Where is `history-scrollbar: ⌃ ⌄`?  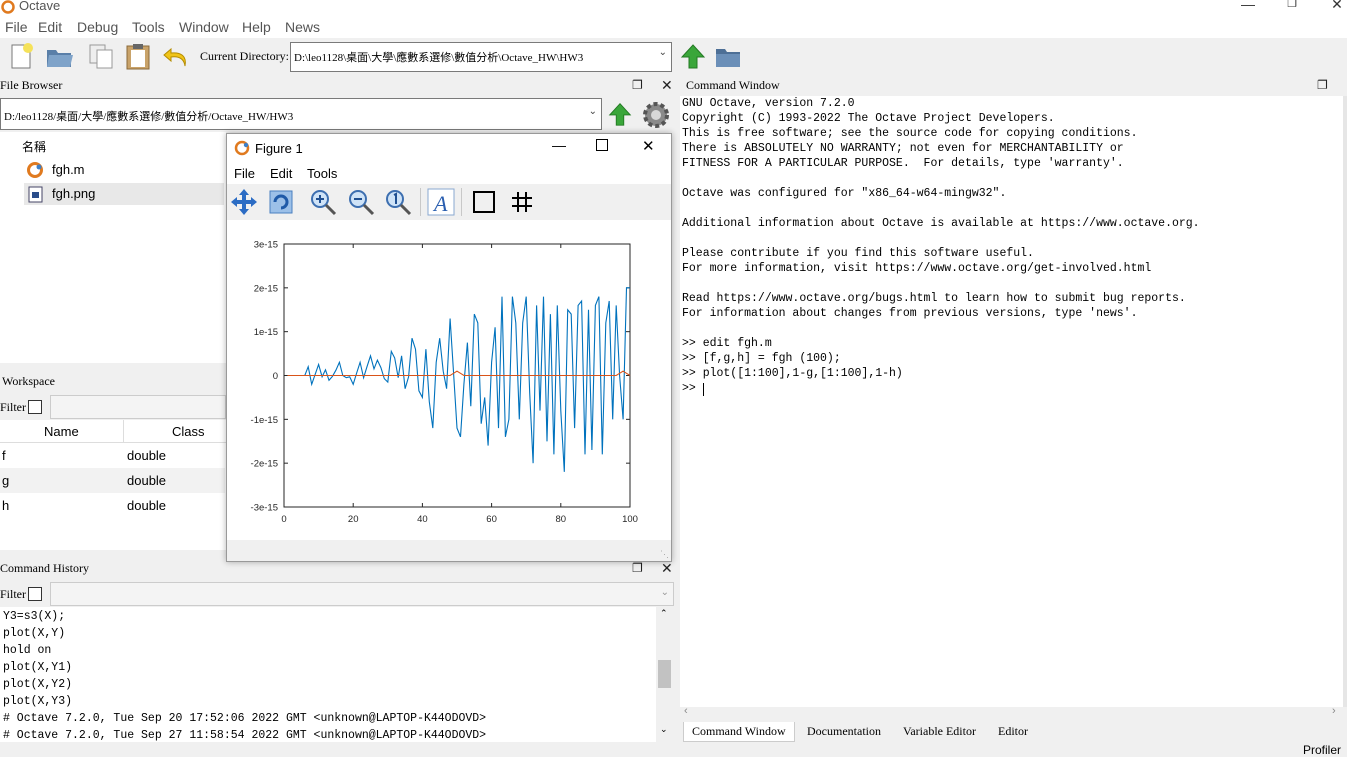 history-scrollbar: ⌃ ⌄ is located at coordinates (665, 674).